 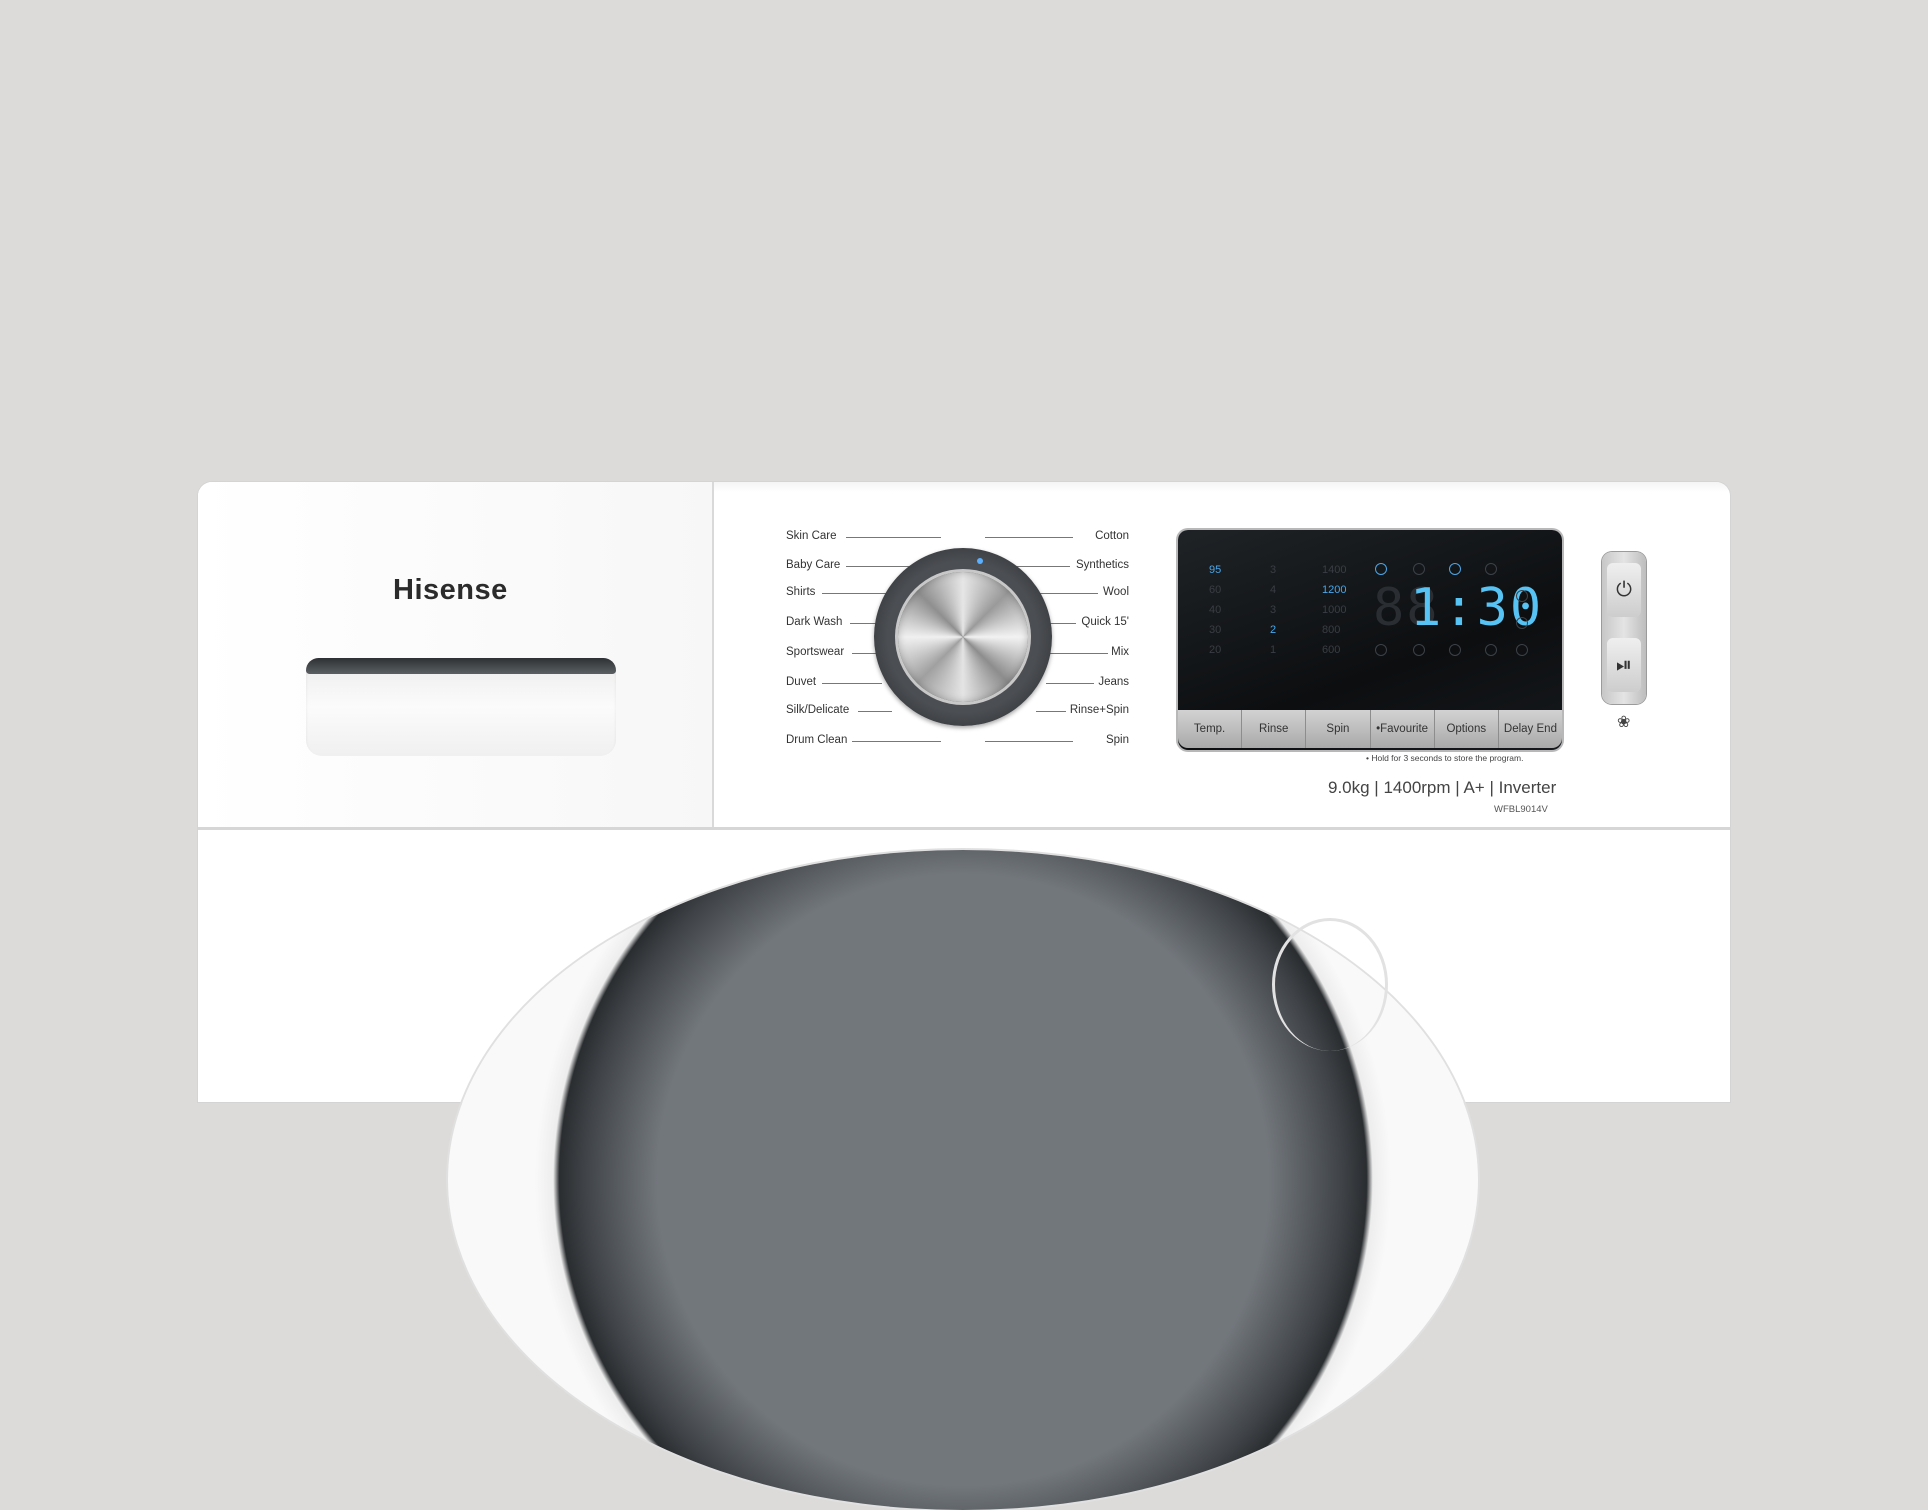 I want to click on favourite-button: •Favourite, so click(x=1403, y=729).